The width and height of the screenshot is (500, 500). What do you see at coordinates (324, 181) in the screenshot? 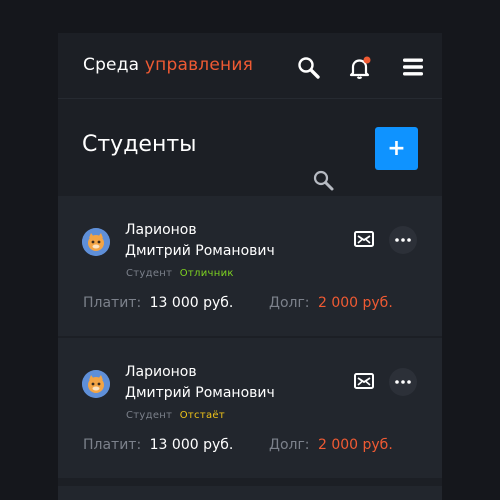
I see `students-search-icon` at bounding box center [324, 181].